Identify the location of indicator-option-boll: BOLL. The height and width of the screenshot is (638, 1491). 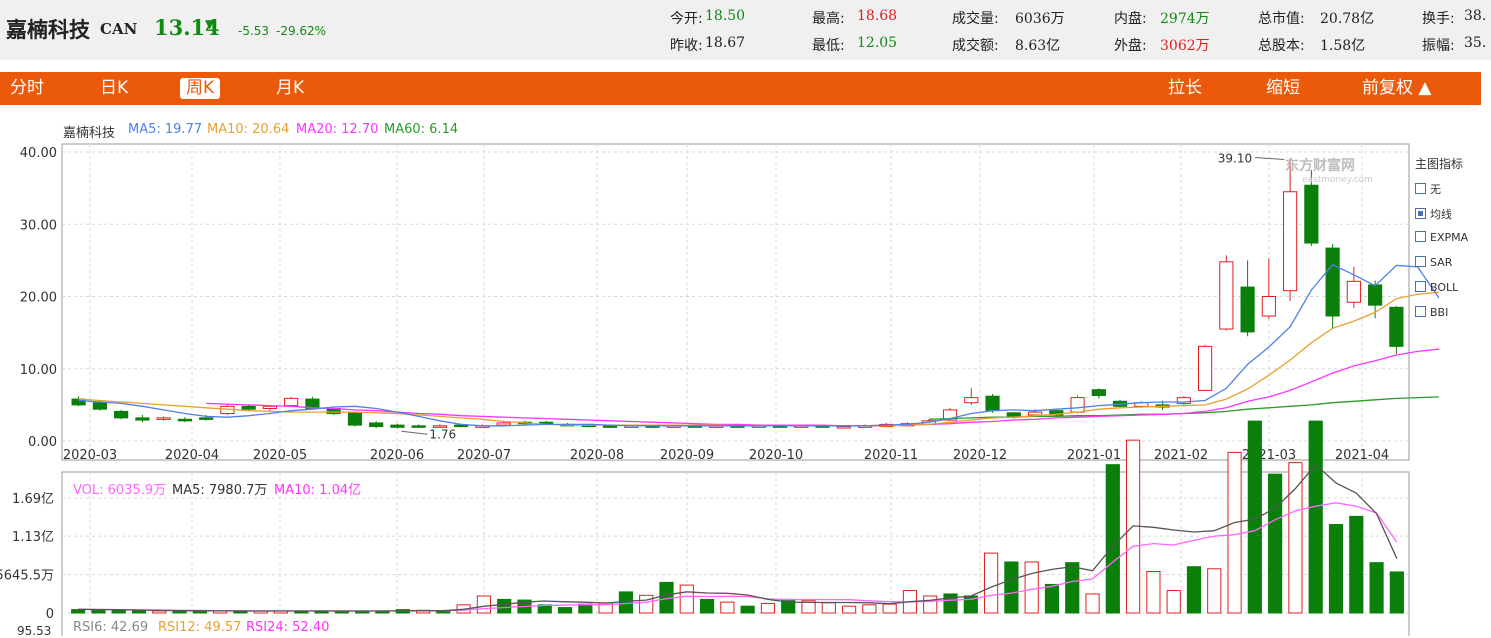
(1436, 287).